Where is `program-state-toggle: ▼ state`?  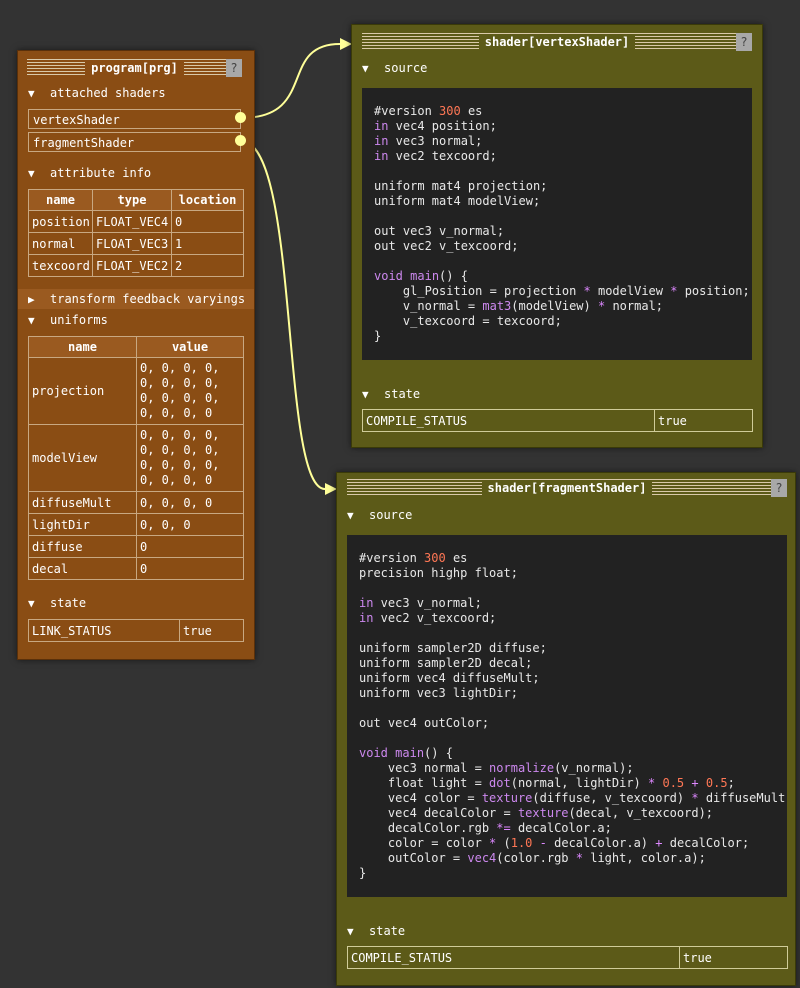
program-state-toggle: ▼ state is located at coordinates (57, 603).